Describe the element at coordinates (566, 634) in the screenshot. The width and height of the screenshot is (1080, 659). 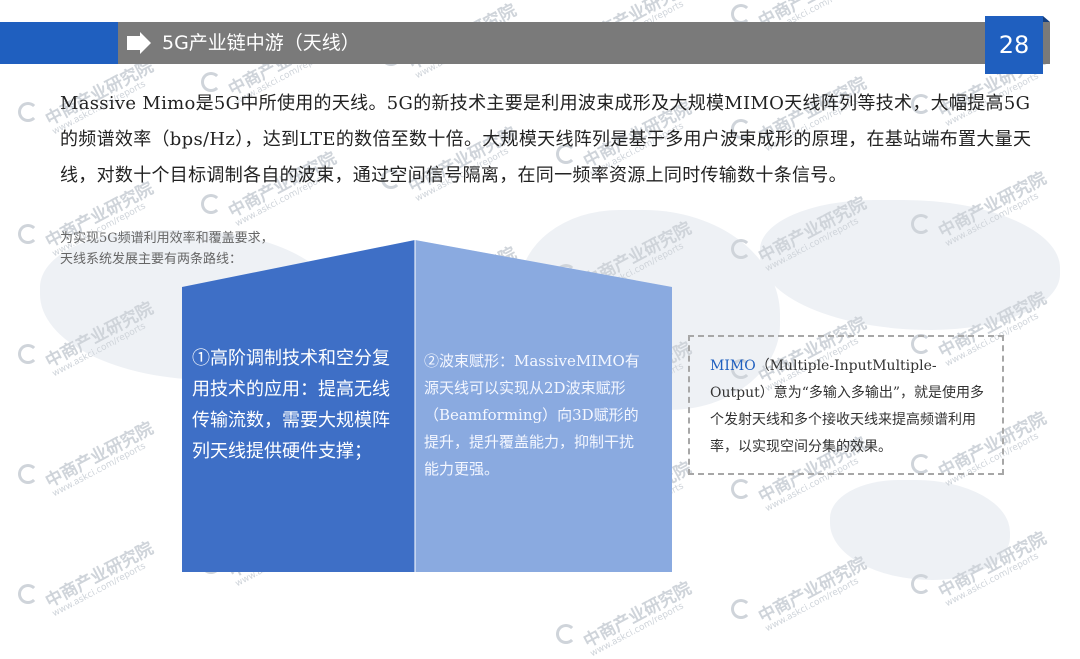
I see `watermark-logo-icon` at that location.